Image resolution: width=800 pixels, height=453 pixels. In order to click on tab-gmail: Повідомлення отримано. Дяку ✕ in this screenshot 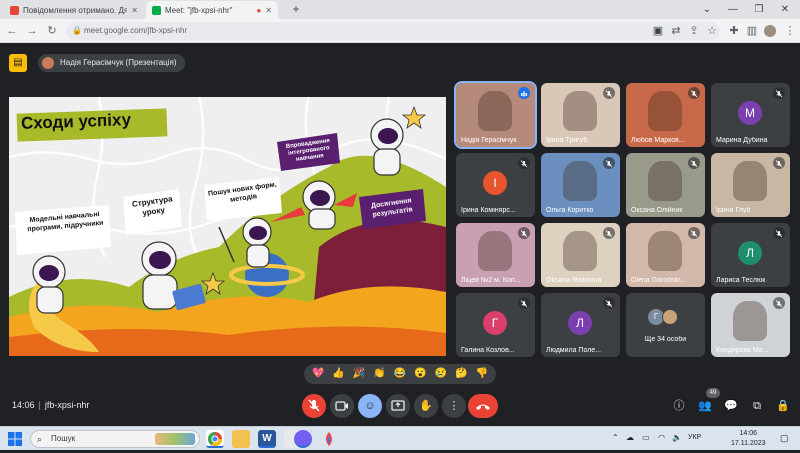, I will do `click(74, 10)`.